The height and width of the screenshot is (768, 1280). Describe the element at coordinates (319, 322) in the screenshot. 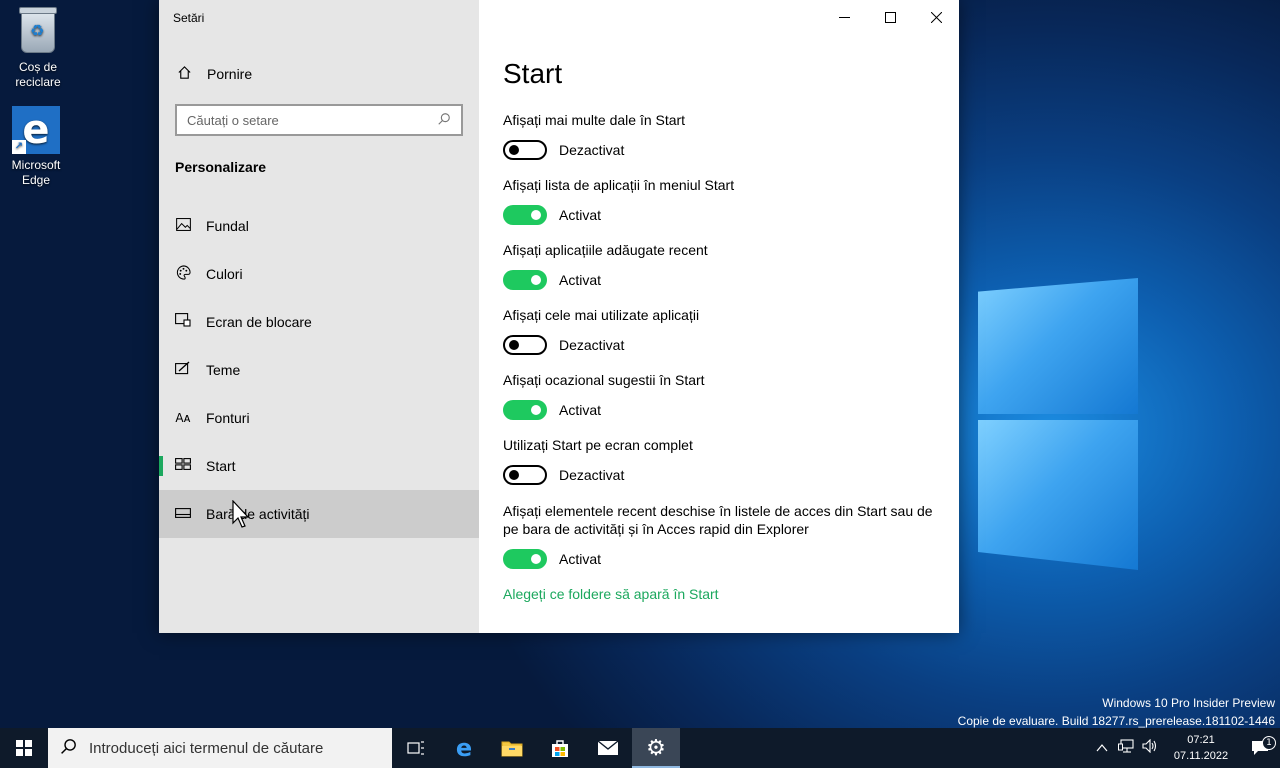

I see `sidebar-item-lock-screen: Ecran de blocare` at that location.